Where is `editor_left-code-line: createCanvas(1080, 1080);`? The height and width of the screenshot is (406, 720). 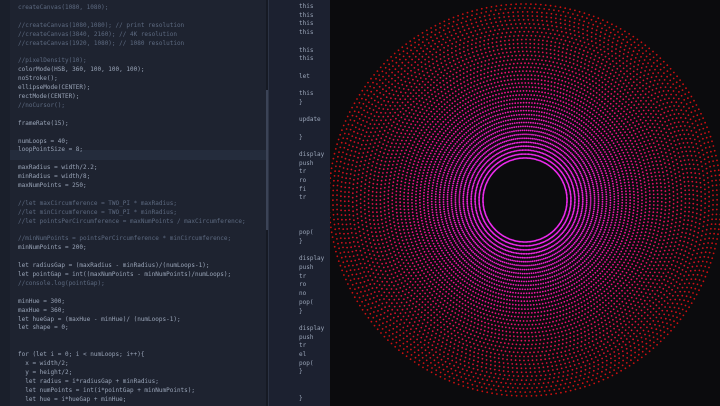
editor_left-code-line: createCanvas(1080, 1080); is located at coordinates (63, 8).